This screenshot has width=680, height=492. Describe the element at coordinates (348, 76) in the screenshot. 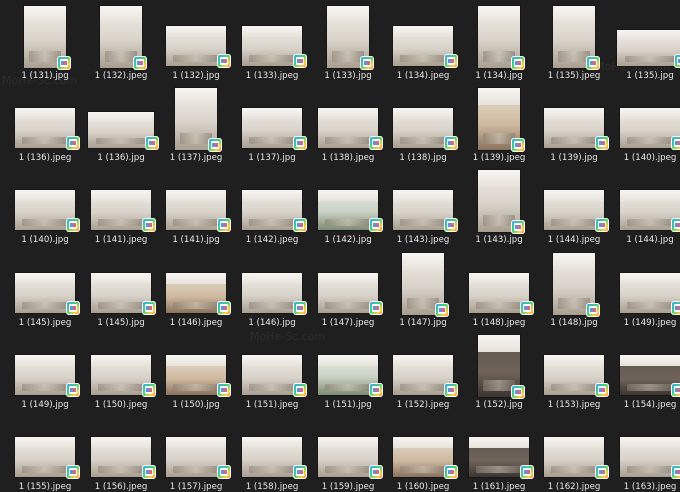

I see `file-name-label: 1 (133).jpg` at that location.